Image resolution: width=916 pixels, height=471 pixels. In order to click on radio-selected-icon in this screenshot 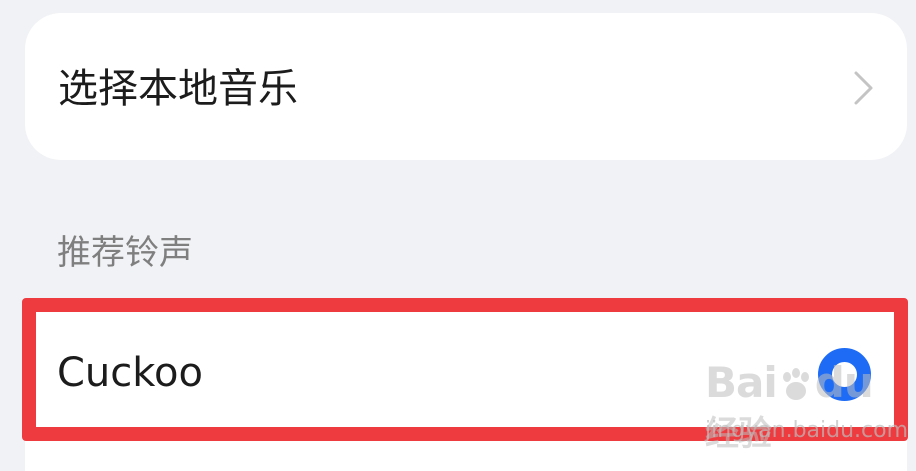, I will do `click(844, 374)`.